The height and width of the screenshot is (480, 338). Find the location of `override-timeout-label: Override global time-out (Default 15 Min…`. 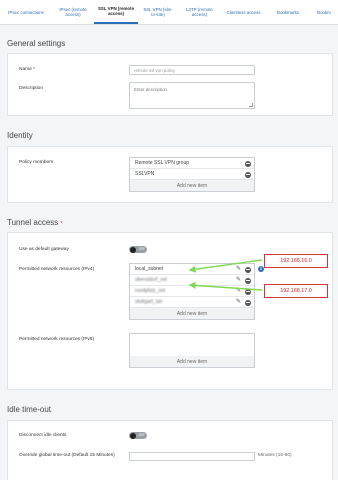

override-timeout-label: Override global time-out (Default 15 Min… is located at coordinates (67, 455).